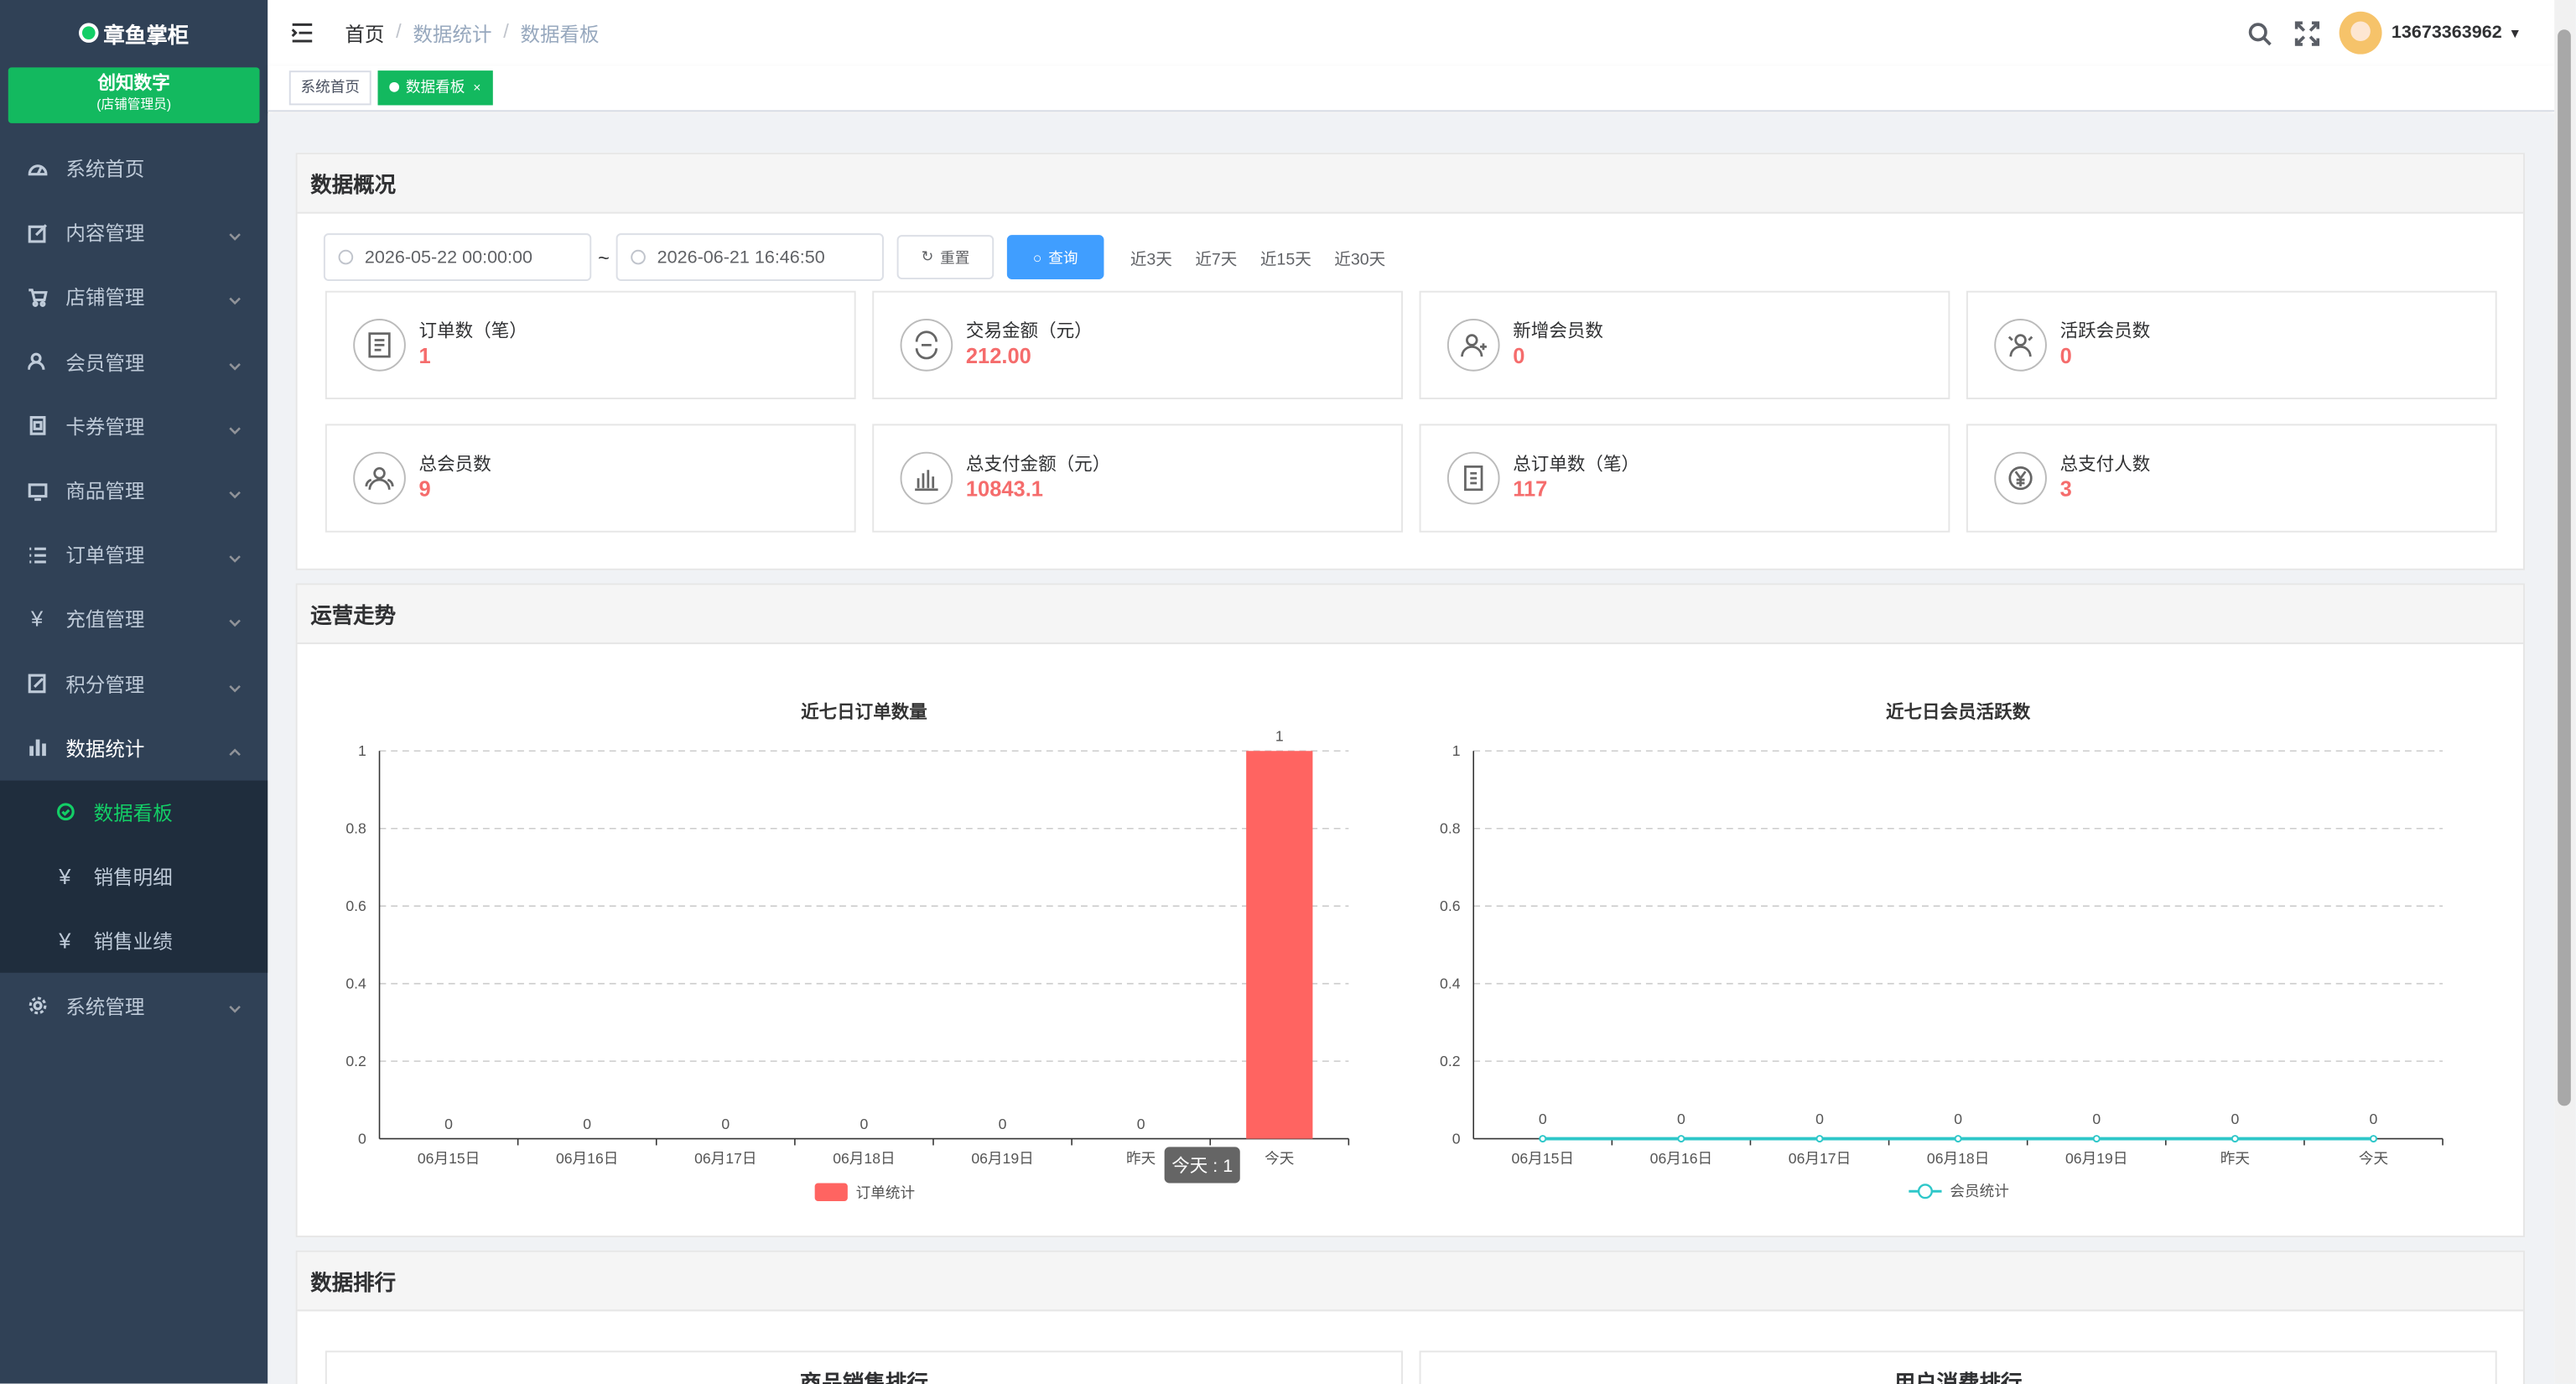 The height and width of the screenshot is (1384, 2576). What do you see at coordinates (133, 490) in the screenshot?
I see `sidebar-item-goods: 商品管理` at bounding box center [133, 490].